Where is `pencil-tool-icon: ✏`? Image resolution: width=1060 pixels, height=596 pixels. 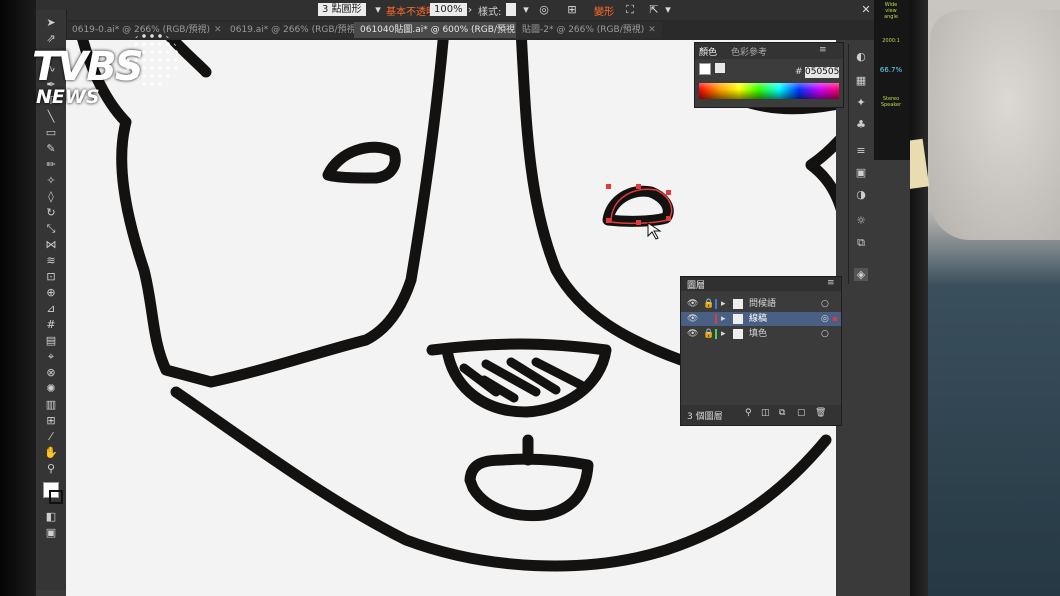
pencil-tool-icon: ✏ is located at coordinates (51, 164).